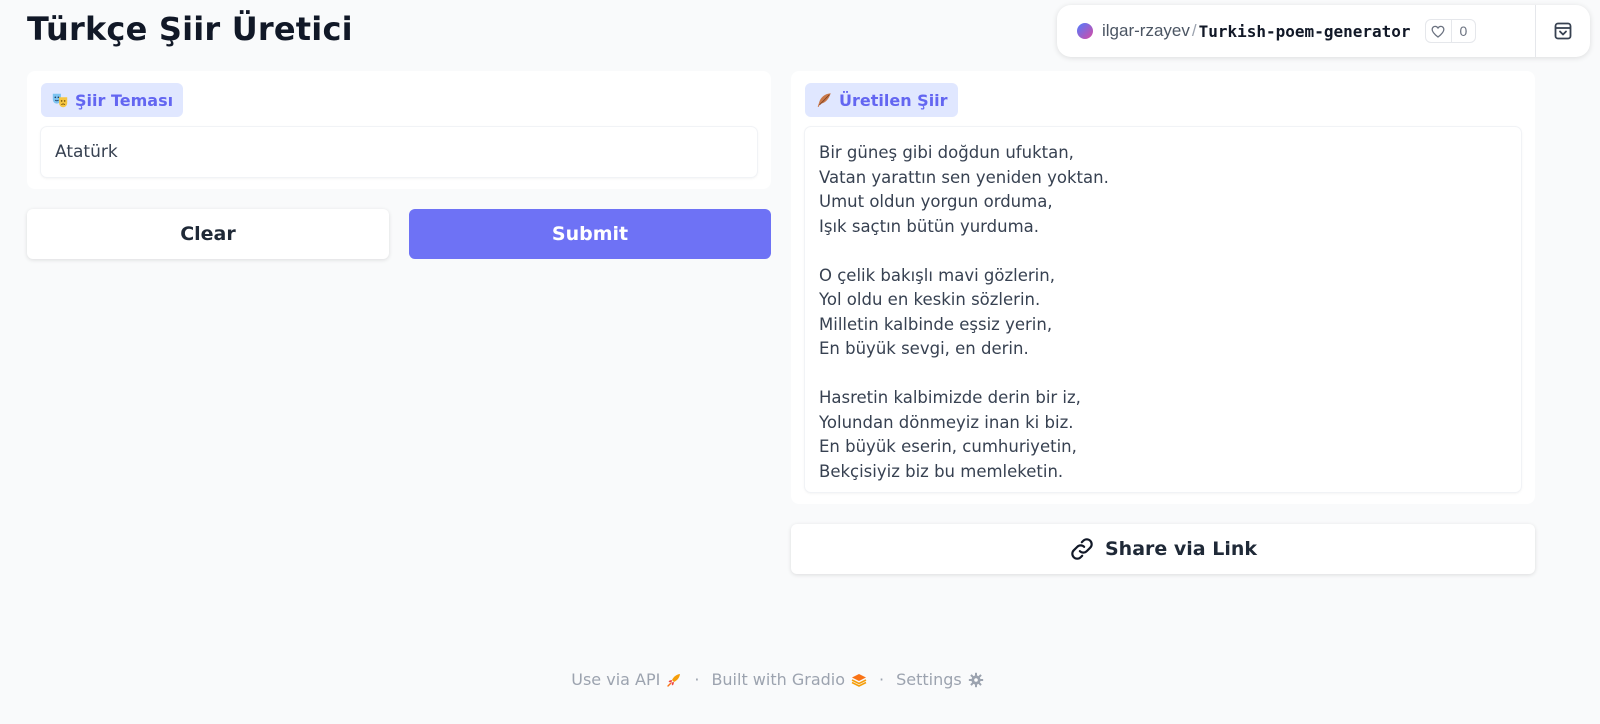 Image resolution: width=1600 pixels, height=724 pixels. Describe the element at coordinates (190, 29) in the screenshot. I see `page-title: Türkçe Şiir Üretici` at that location.